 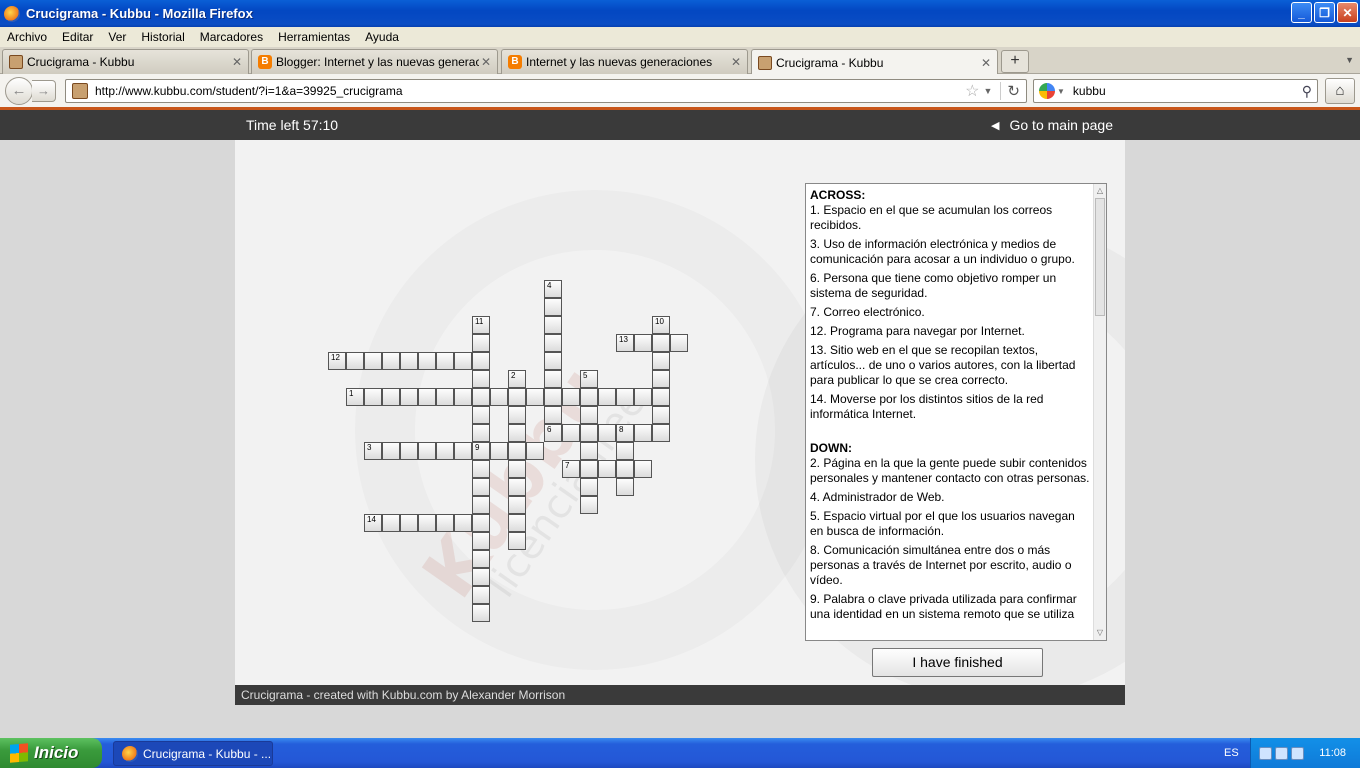 What do you see at coordinates (988, 91) in the screenshot?
I see `history-dropdown-icon: ▼` at bounding box center [988, 91].